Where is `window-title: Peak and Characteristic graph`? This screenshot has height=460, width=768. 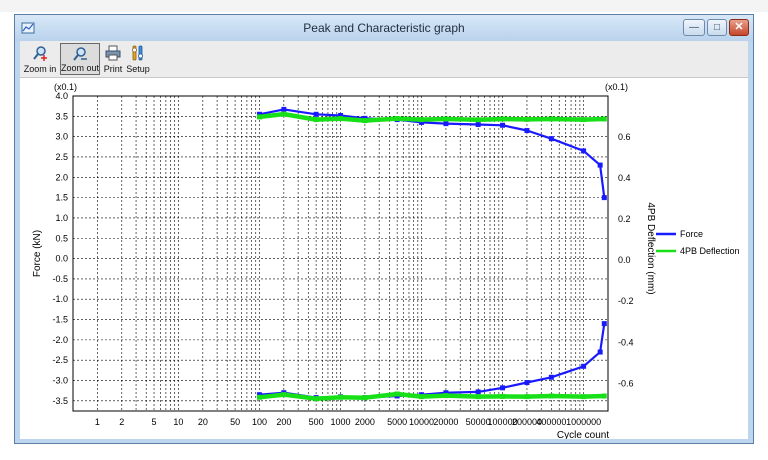 window-title: Peak and Characteristic graph is located at coordinates (384, 28).